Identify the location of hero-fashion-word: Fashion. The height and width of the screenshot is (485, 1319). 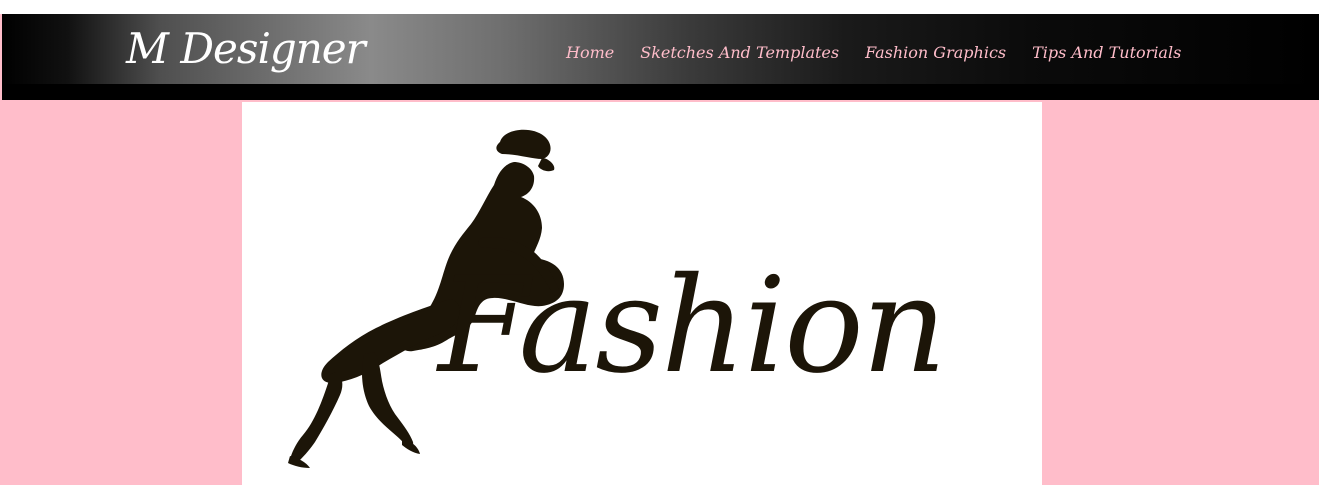
(692, 326).